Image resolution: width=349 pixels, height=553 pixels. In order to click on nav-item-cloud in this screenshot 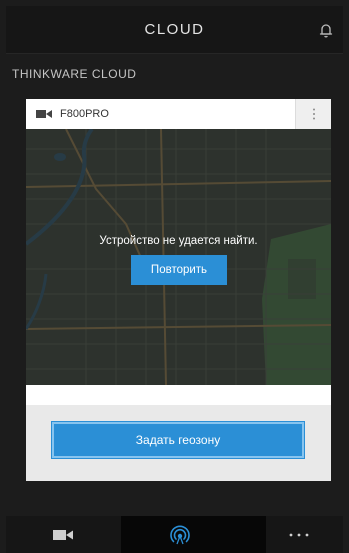, I will do `click(193, 534)`.